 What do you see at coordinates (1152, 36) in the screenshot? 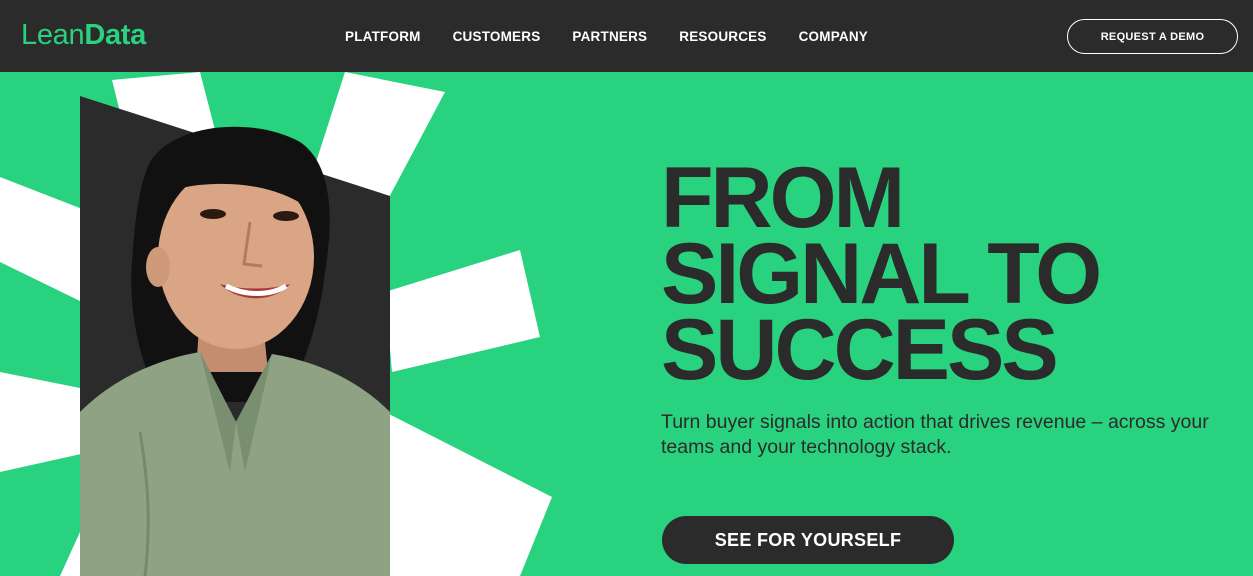
I see `request-demo-button: REQUEST A DEMO` at bounding box center [1152, 36].